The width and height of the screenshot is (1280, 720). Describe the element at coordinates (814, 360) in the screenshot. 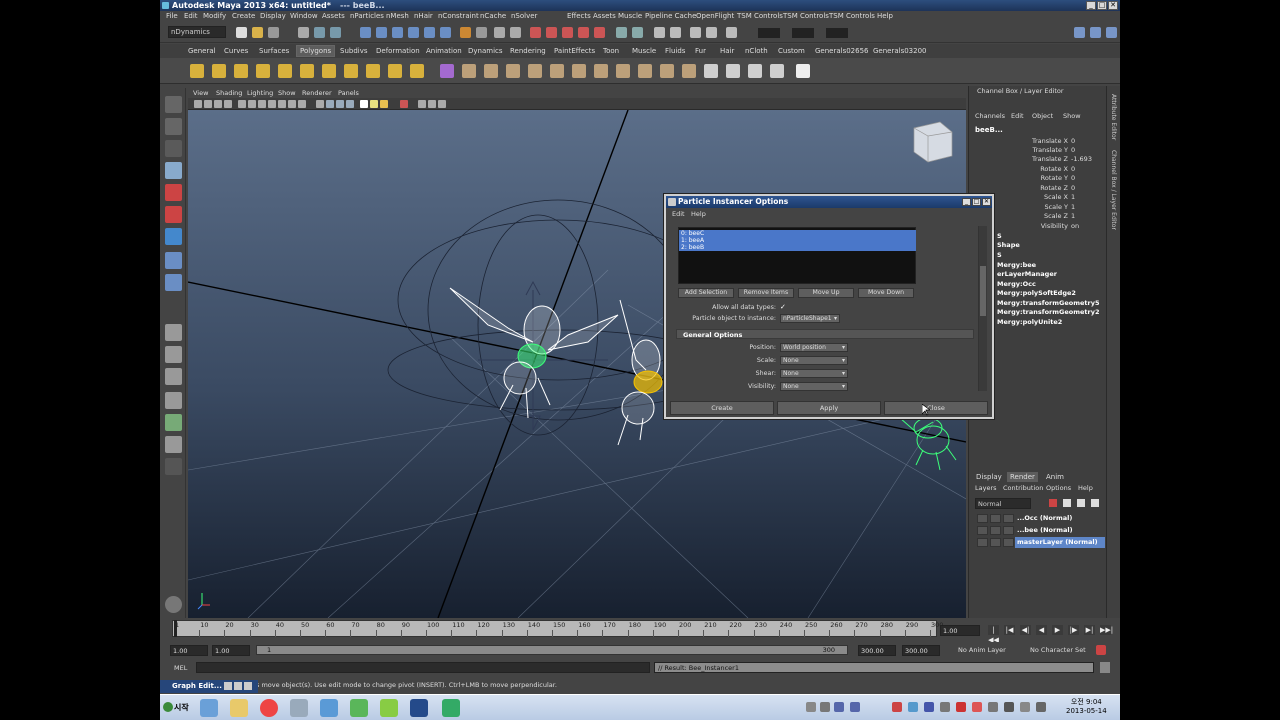

I see `scale-select: None` at that location.